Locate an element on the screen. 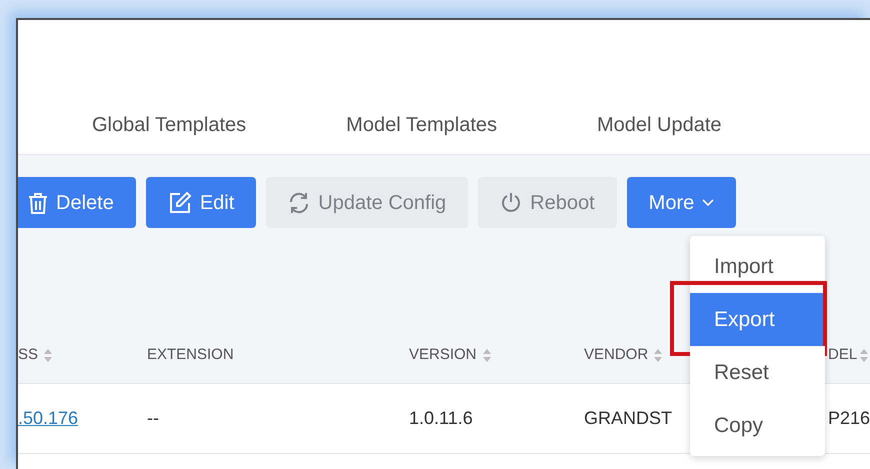 The height and width of the screenshot is (469, 870). menu-item: Export is located at coordinates (757, 319).